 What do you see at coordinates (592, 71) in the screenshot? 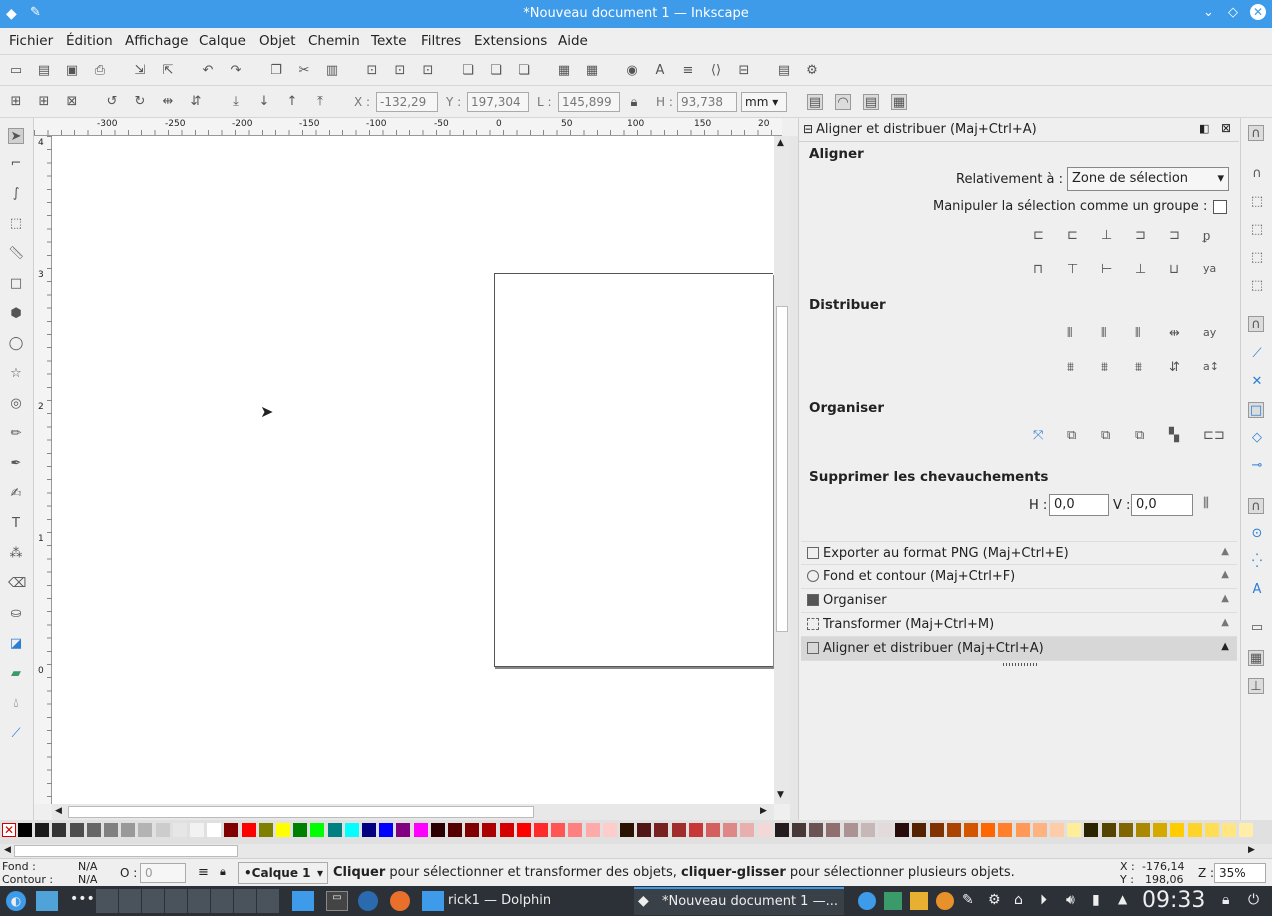
I see `ungroup-icon: ▦` at bounding box center [592, 71].